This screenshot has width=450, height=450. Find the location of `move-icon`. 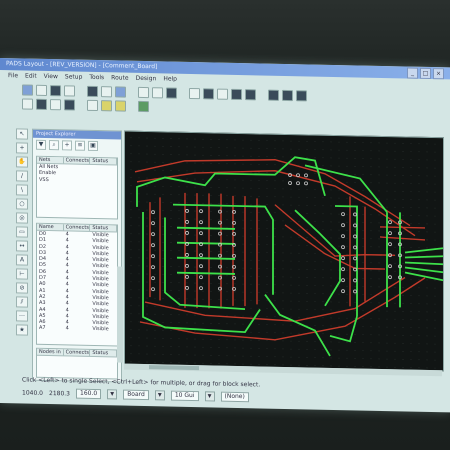

move-icon is located at coordinates (92, 105).